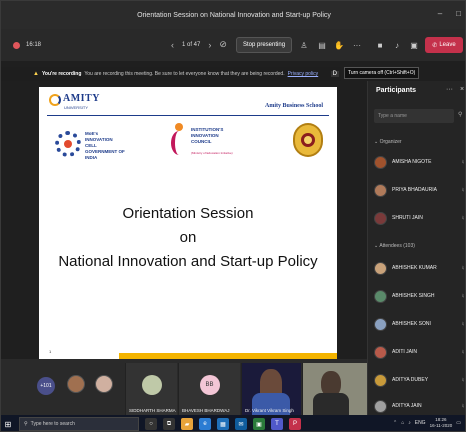  Describe the element at coordinates (61, 74) in the screenshot. I see `recording-banner-title: You're recording` at that location.